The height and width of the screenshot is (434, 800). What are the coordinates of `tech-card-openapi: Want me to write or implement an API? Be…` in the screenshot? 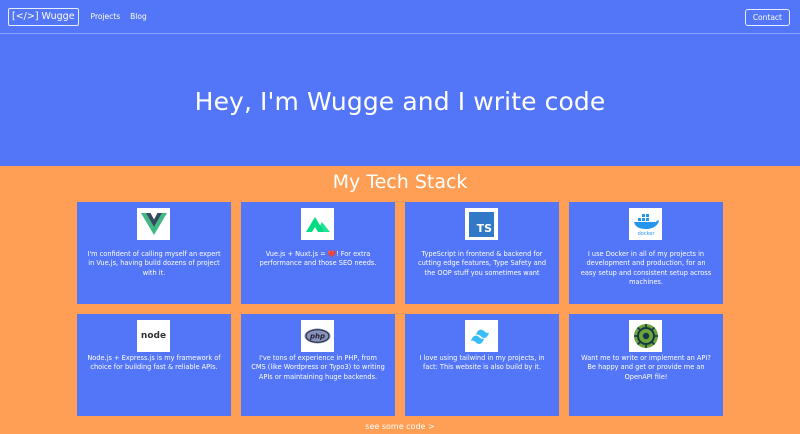 It's located at (646, 365).